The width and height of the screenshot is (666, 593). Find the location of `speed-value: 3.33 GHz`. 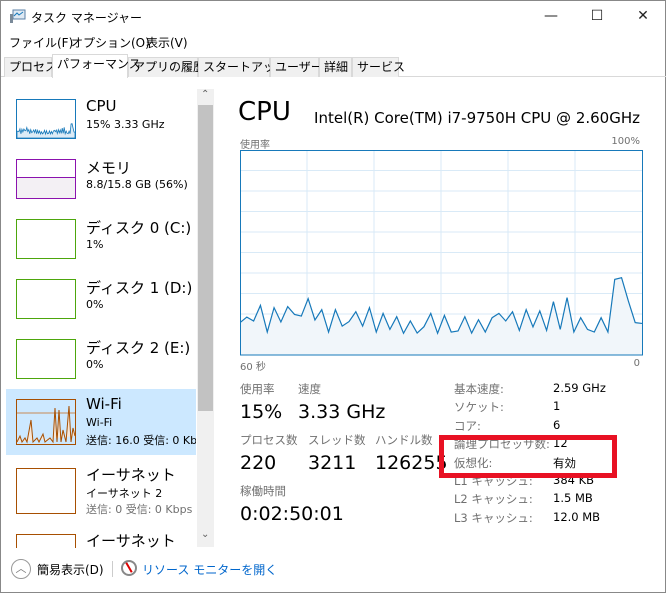

speed-value: 3.33 GHz is located at coordinates (342, 412).